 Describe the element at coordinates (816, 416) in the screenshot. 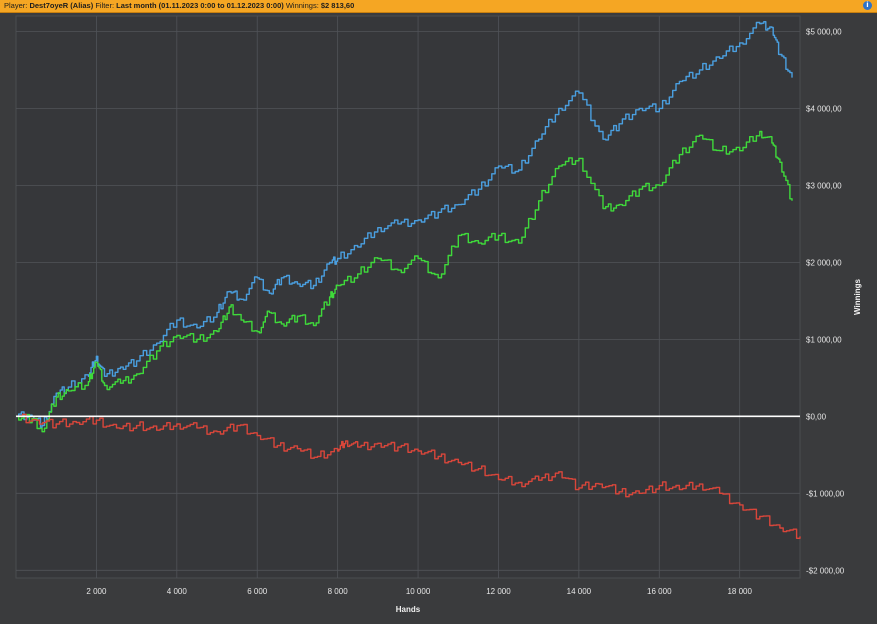

I see `y-tick-label: $0,00` at that location.